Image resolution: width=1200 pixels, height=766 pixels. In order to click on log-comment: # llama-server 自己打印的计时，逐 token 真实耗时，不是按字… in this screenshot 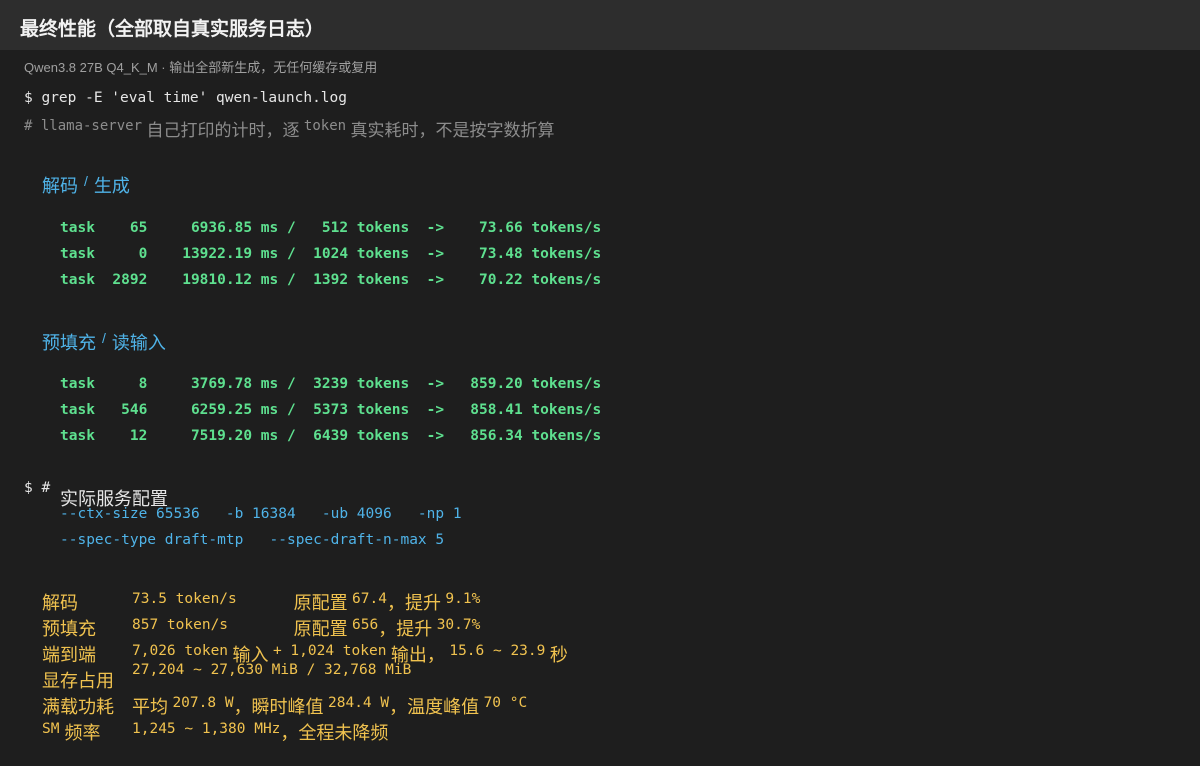, I will do `click(289, 128)`.